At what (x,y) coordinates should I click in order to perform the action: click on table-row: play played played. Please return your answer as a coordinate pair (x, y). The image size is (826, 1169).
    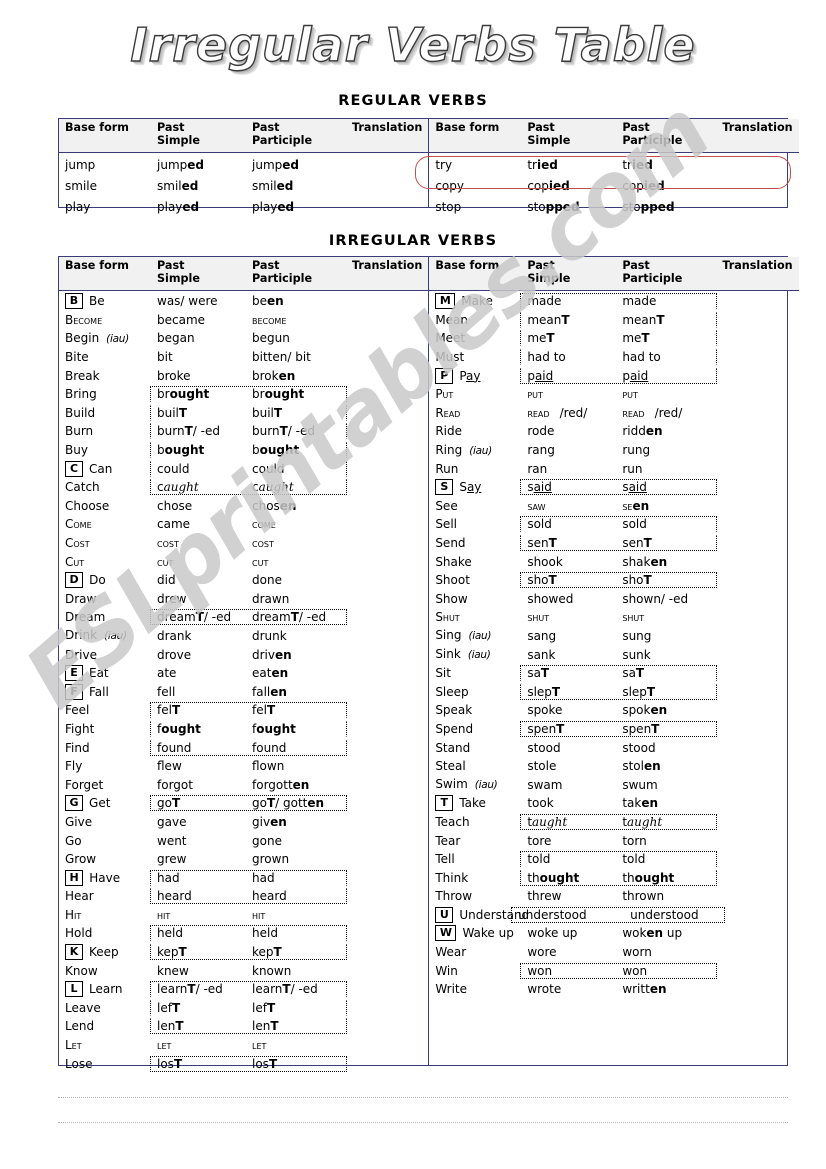
    Looking at the image, I should click on (243, 206).